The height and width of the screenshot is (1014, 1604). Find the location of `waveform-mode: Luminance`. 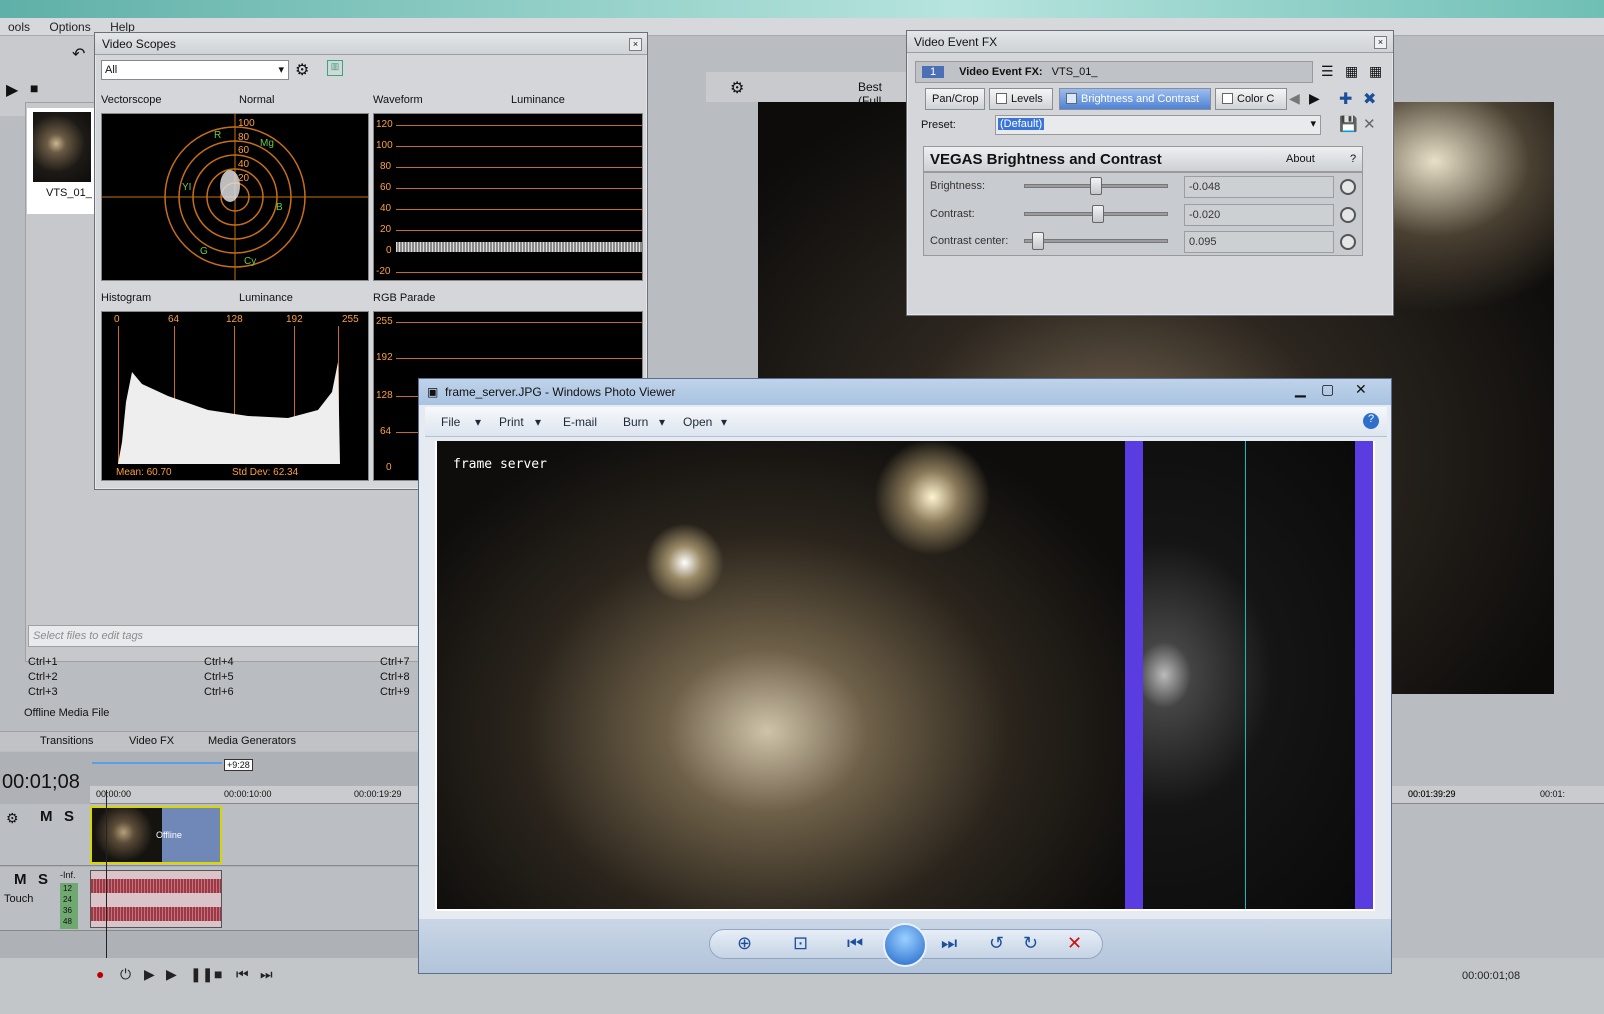

waveform-mode: Luminance is located at coordinates (538, 100).